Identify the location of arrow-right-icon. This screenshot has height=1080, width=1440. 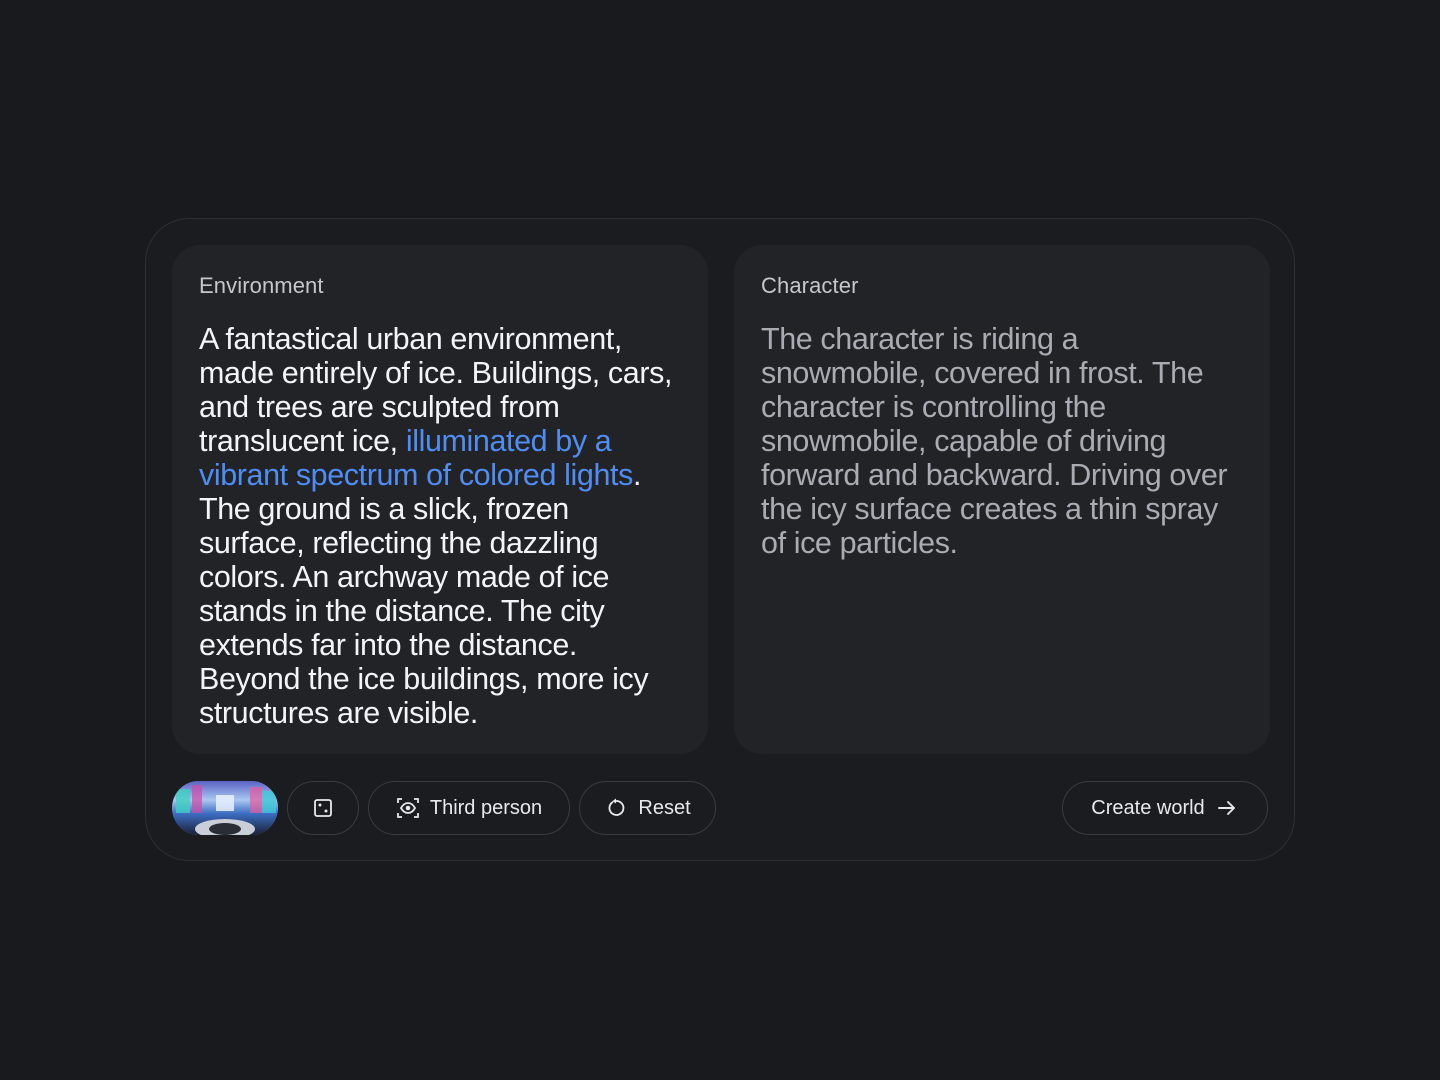
(1227, 808).